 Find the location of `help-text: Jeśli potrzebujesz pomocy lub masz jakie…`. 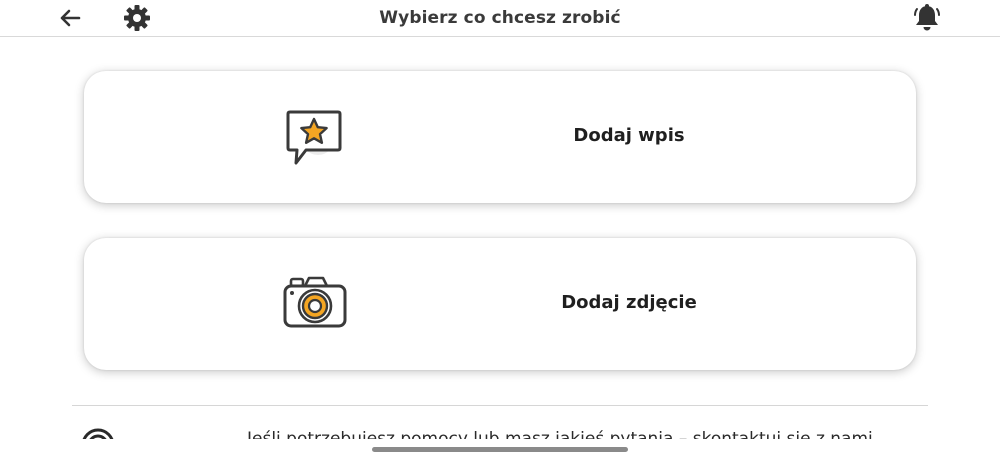

help-text: Jeśli potrzebujesz pomocy lub masz jakie… is located at coordinates (560, 434).